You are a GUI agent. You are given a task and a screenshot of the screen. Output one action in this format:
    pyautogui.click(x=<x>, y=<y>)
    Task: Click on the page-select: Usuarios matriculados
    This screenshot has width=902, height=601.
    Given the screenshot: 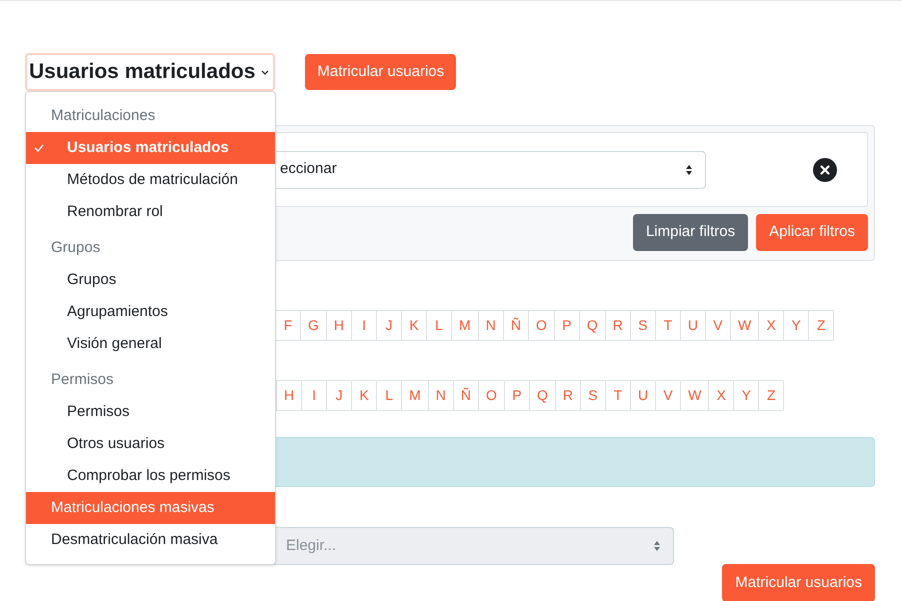 What is the action you would take?
    pyautogui.click(x=150, y=72)
    